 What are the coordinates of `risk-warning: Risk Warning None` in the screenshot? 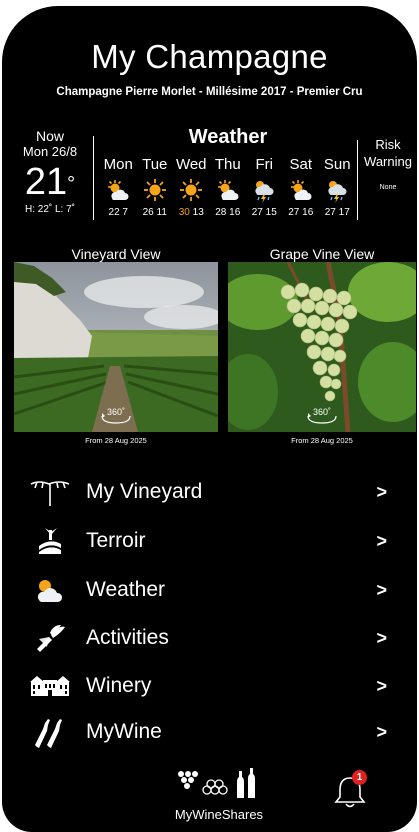 It's located at (388, 163).